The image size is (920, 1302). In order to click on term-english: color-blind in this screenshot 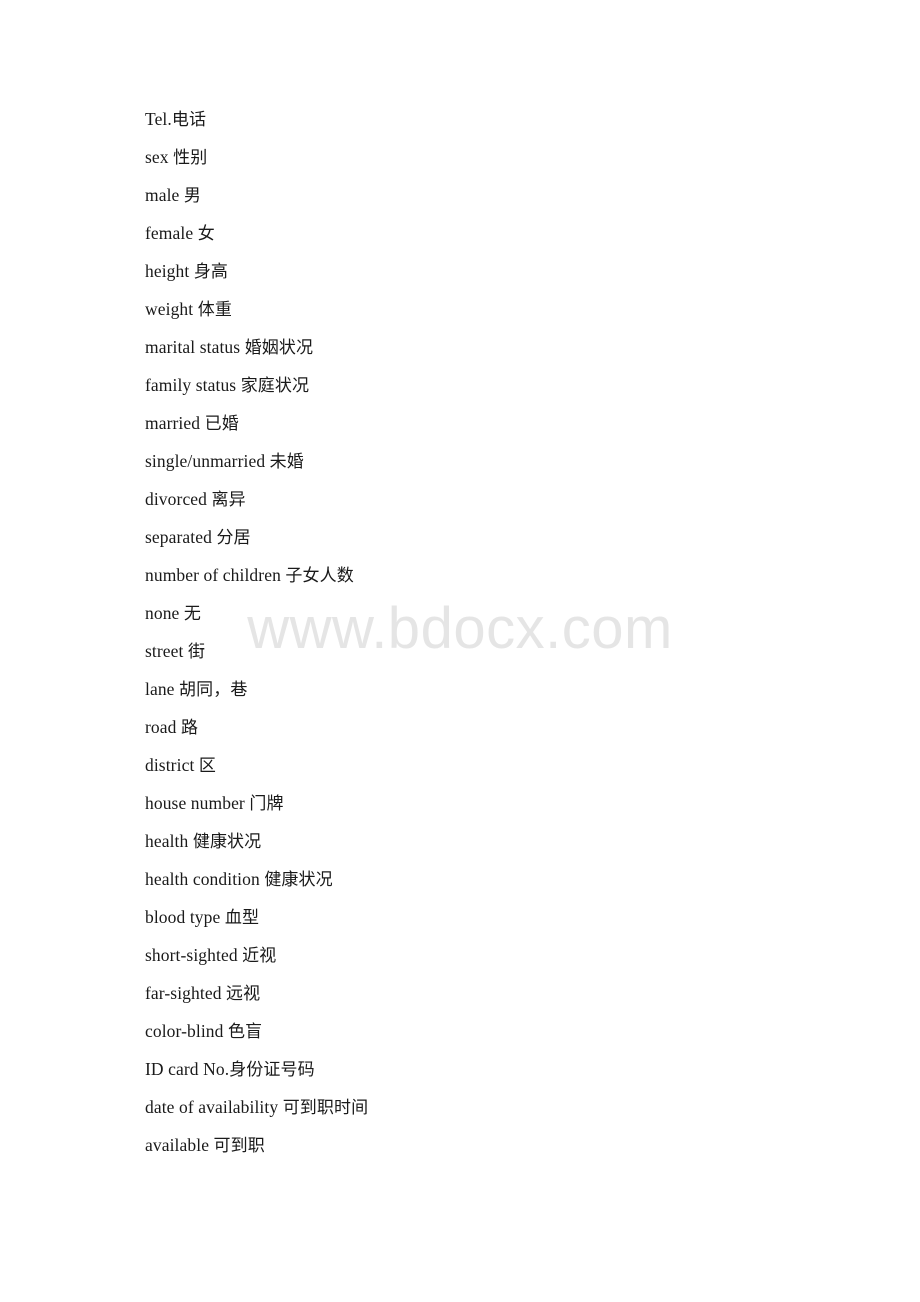, I will do `click(186, 1031)`.